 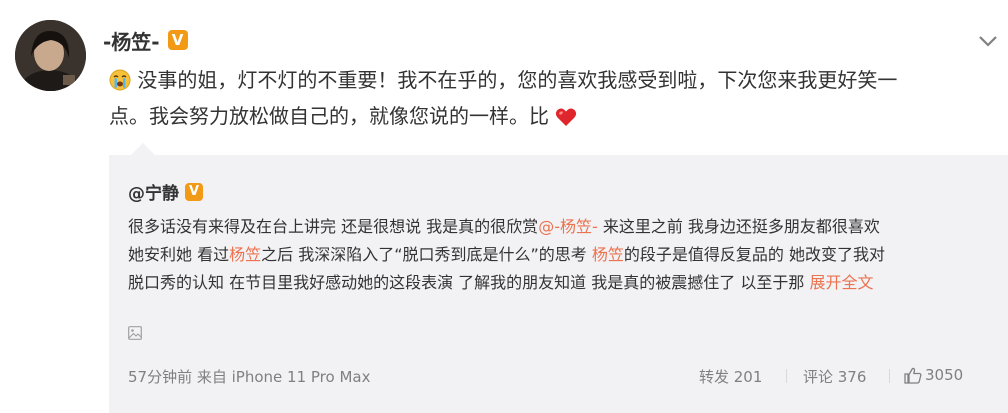 I want to click on chevron-down-icon, so click(x=988, y=41).